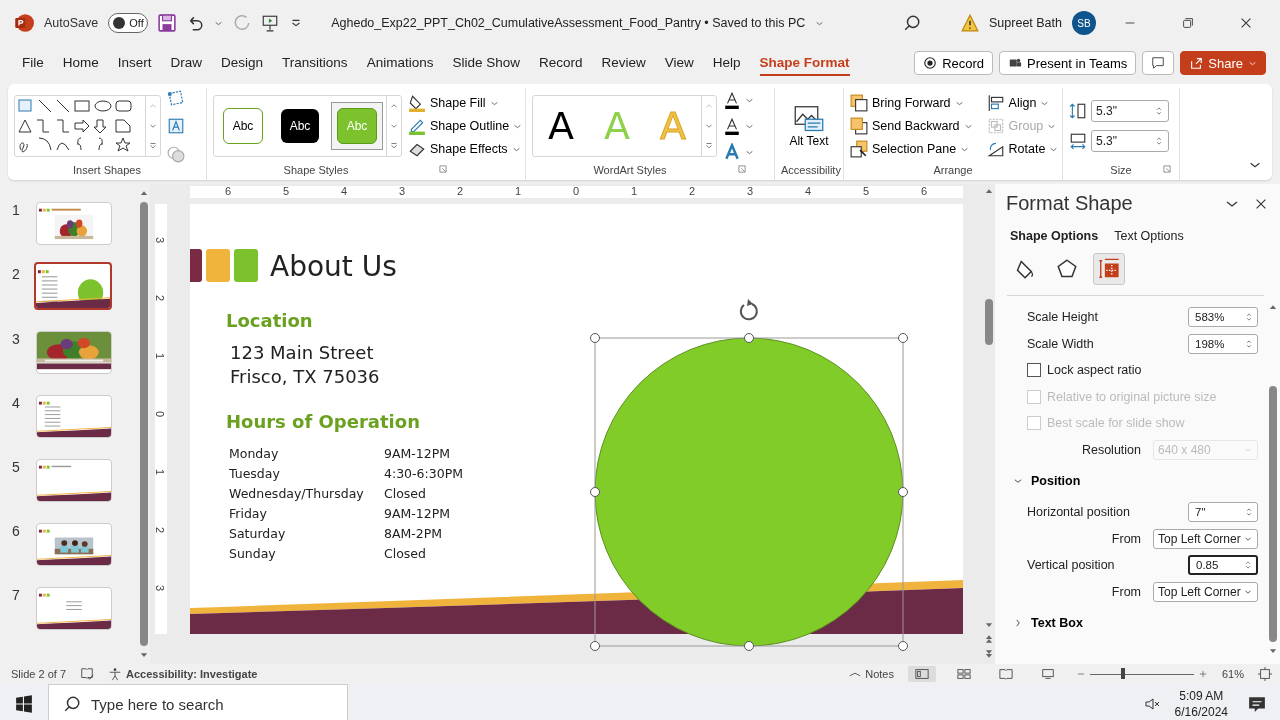  Describe the element at coordinates (679, 63) in the screenshot. I see `ribbon-tab: View` at that location.